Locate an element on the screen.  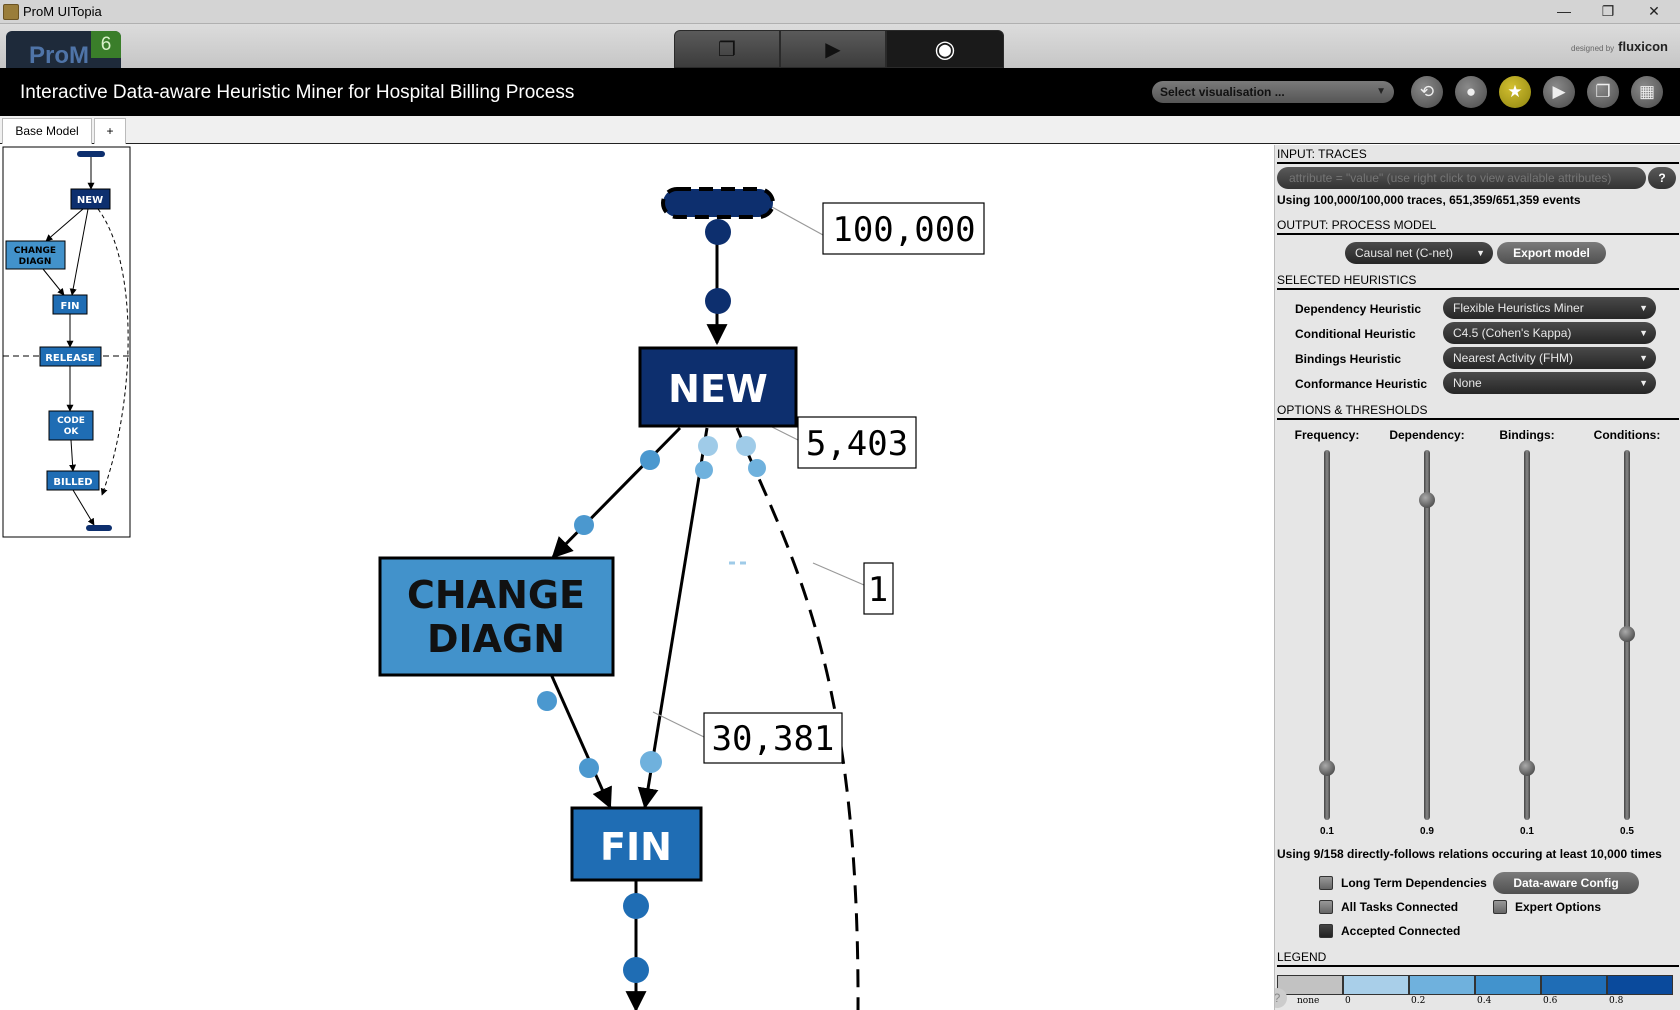
minimap-billed-label: BILLED is located at coordinates (72, 482).